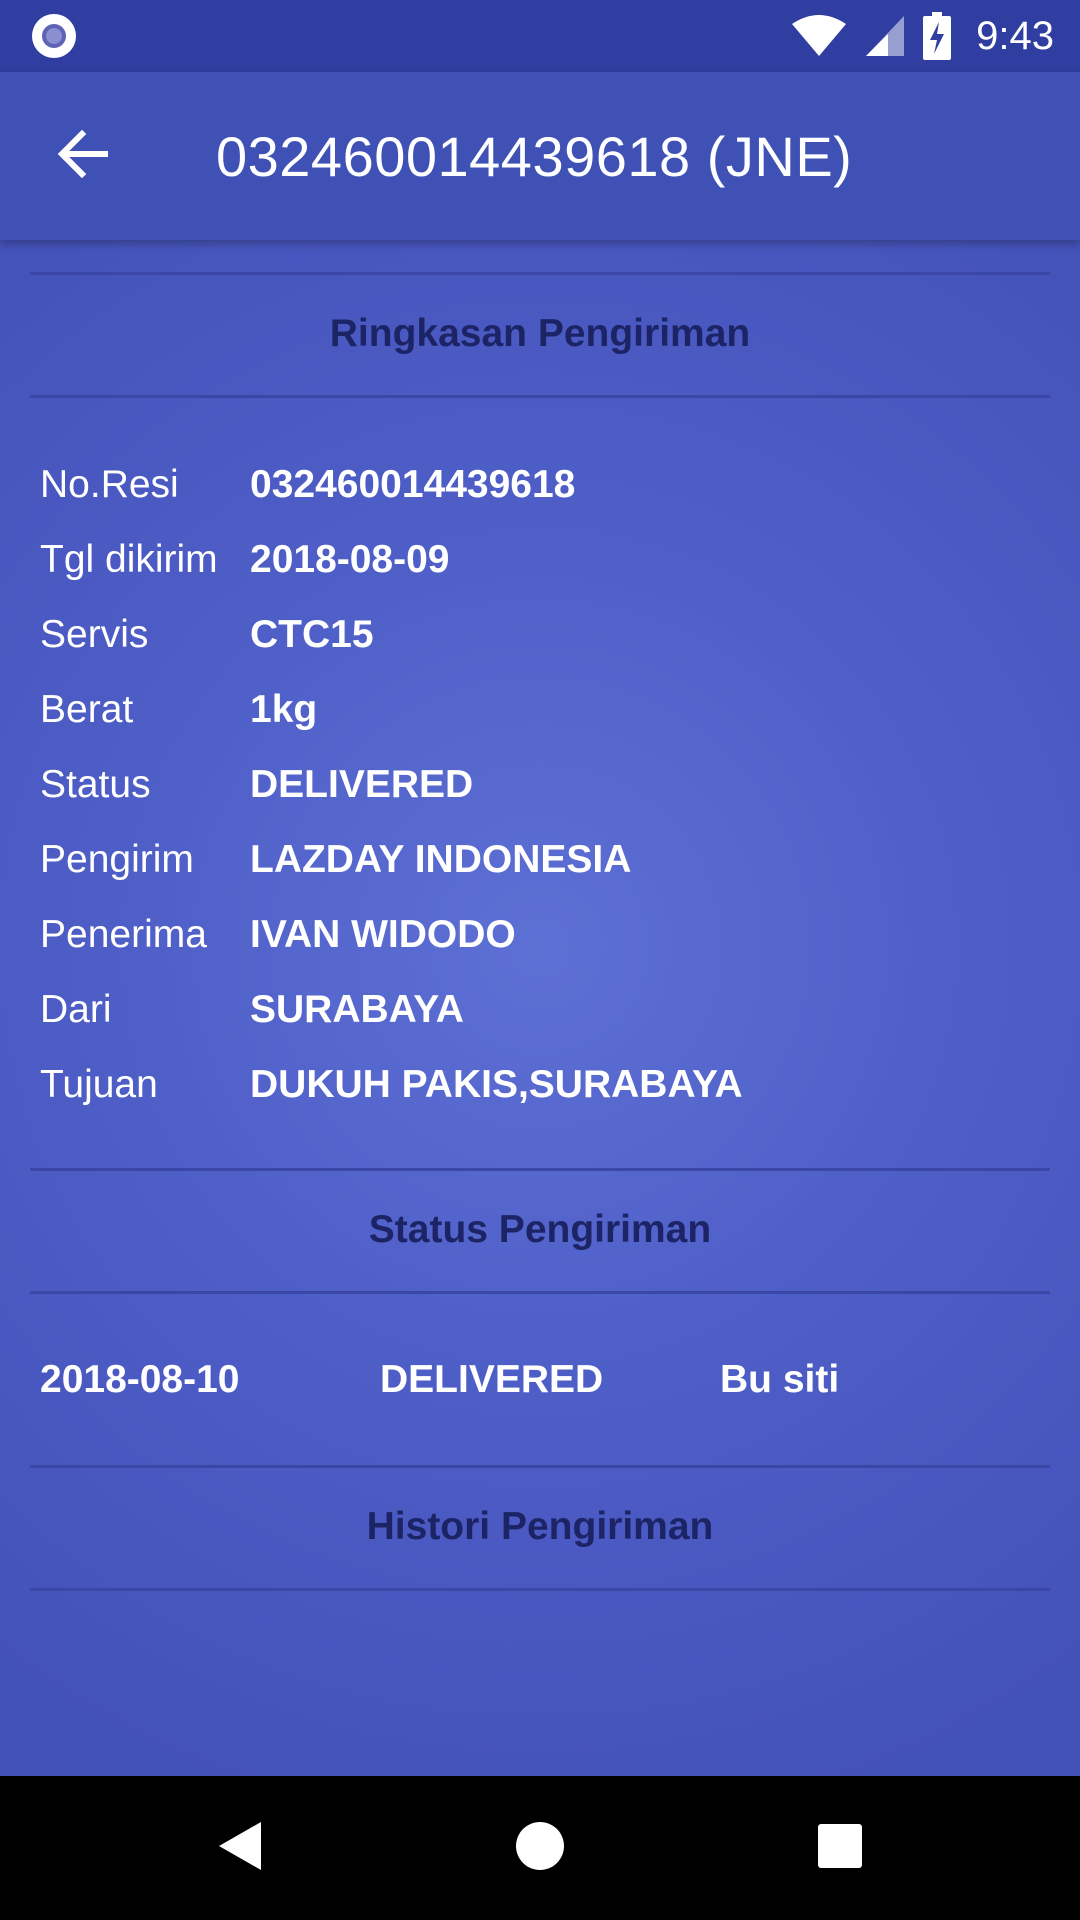 This screenshot has height=1920, width=1080. What do you see at coordinates (76, 1009) in the screenshot?
I see `summary-label: Dari` at bounding box center [76, 1009].